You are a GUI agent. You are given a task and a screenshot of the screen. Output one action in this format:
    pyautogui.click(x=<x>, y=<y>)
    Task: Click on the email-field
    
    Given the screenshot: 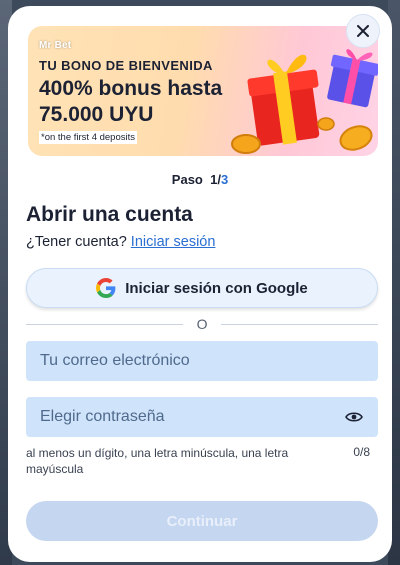 What is the action you would take?
    pyautogui.click(x=202, y=361)
    